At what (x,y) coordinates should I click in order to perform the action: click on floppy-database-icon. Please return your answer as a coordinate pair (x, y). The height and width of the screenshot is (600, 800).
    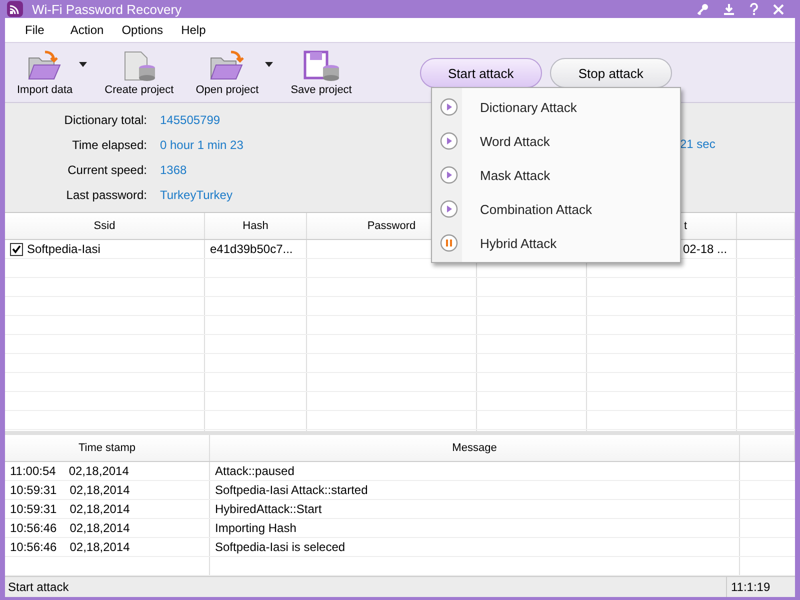
    Looking at the image, I should click on (321, 66).